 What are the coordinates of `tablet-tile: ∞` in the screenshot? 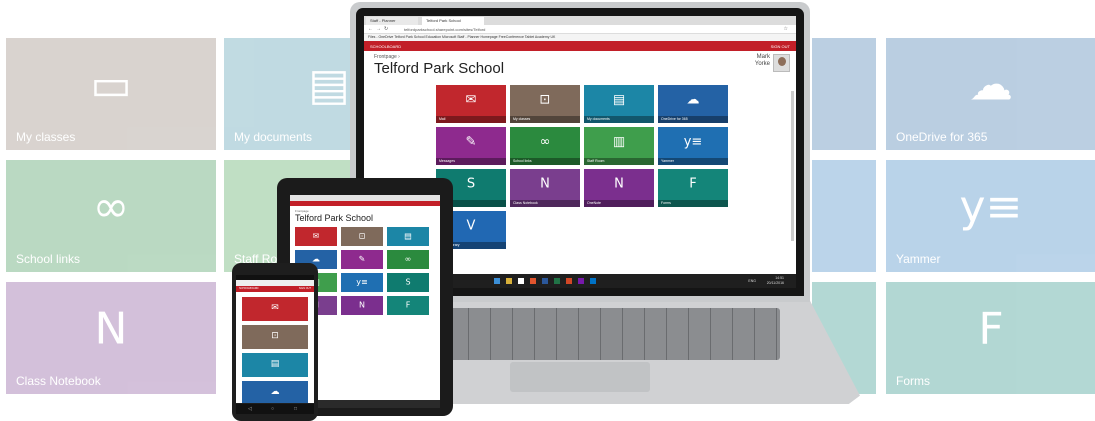 It's located at (408, 259).